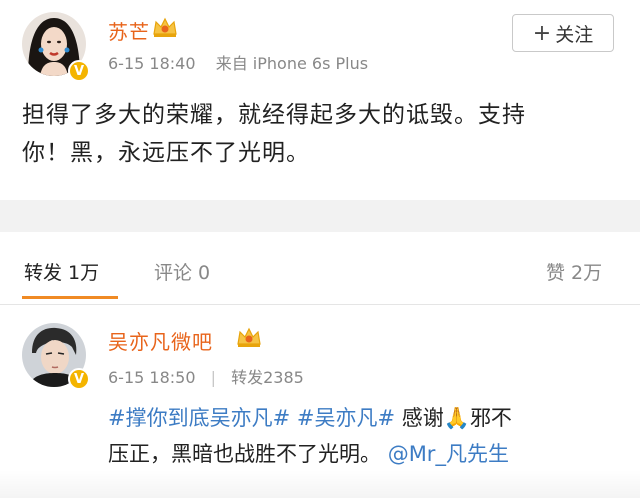  Describe the element at coordinates (244, 454) in the screenshot. I see `repost-text-part: 压正，黑暗也战胜不了光明。` at that location.